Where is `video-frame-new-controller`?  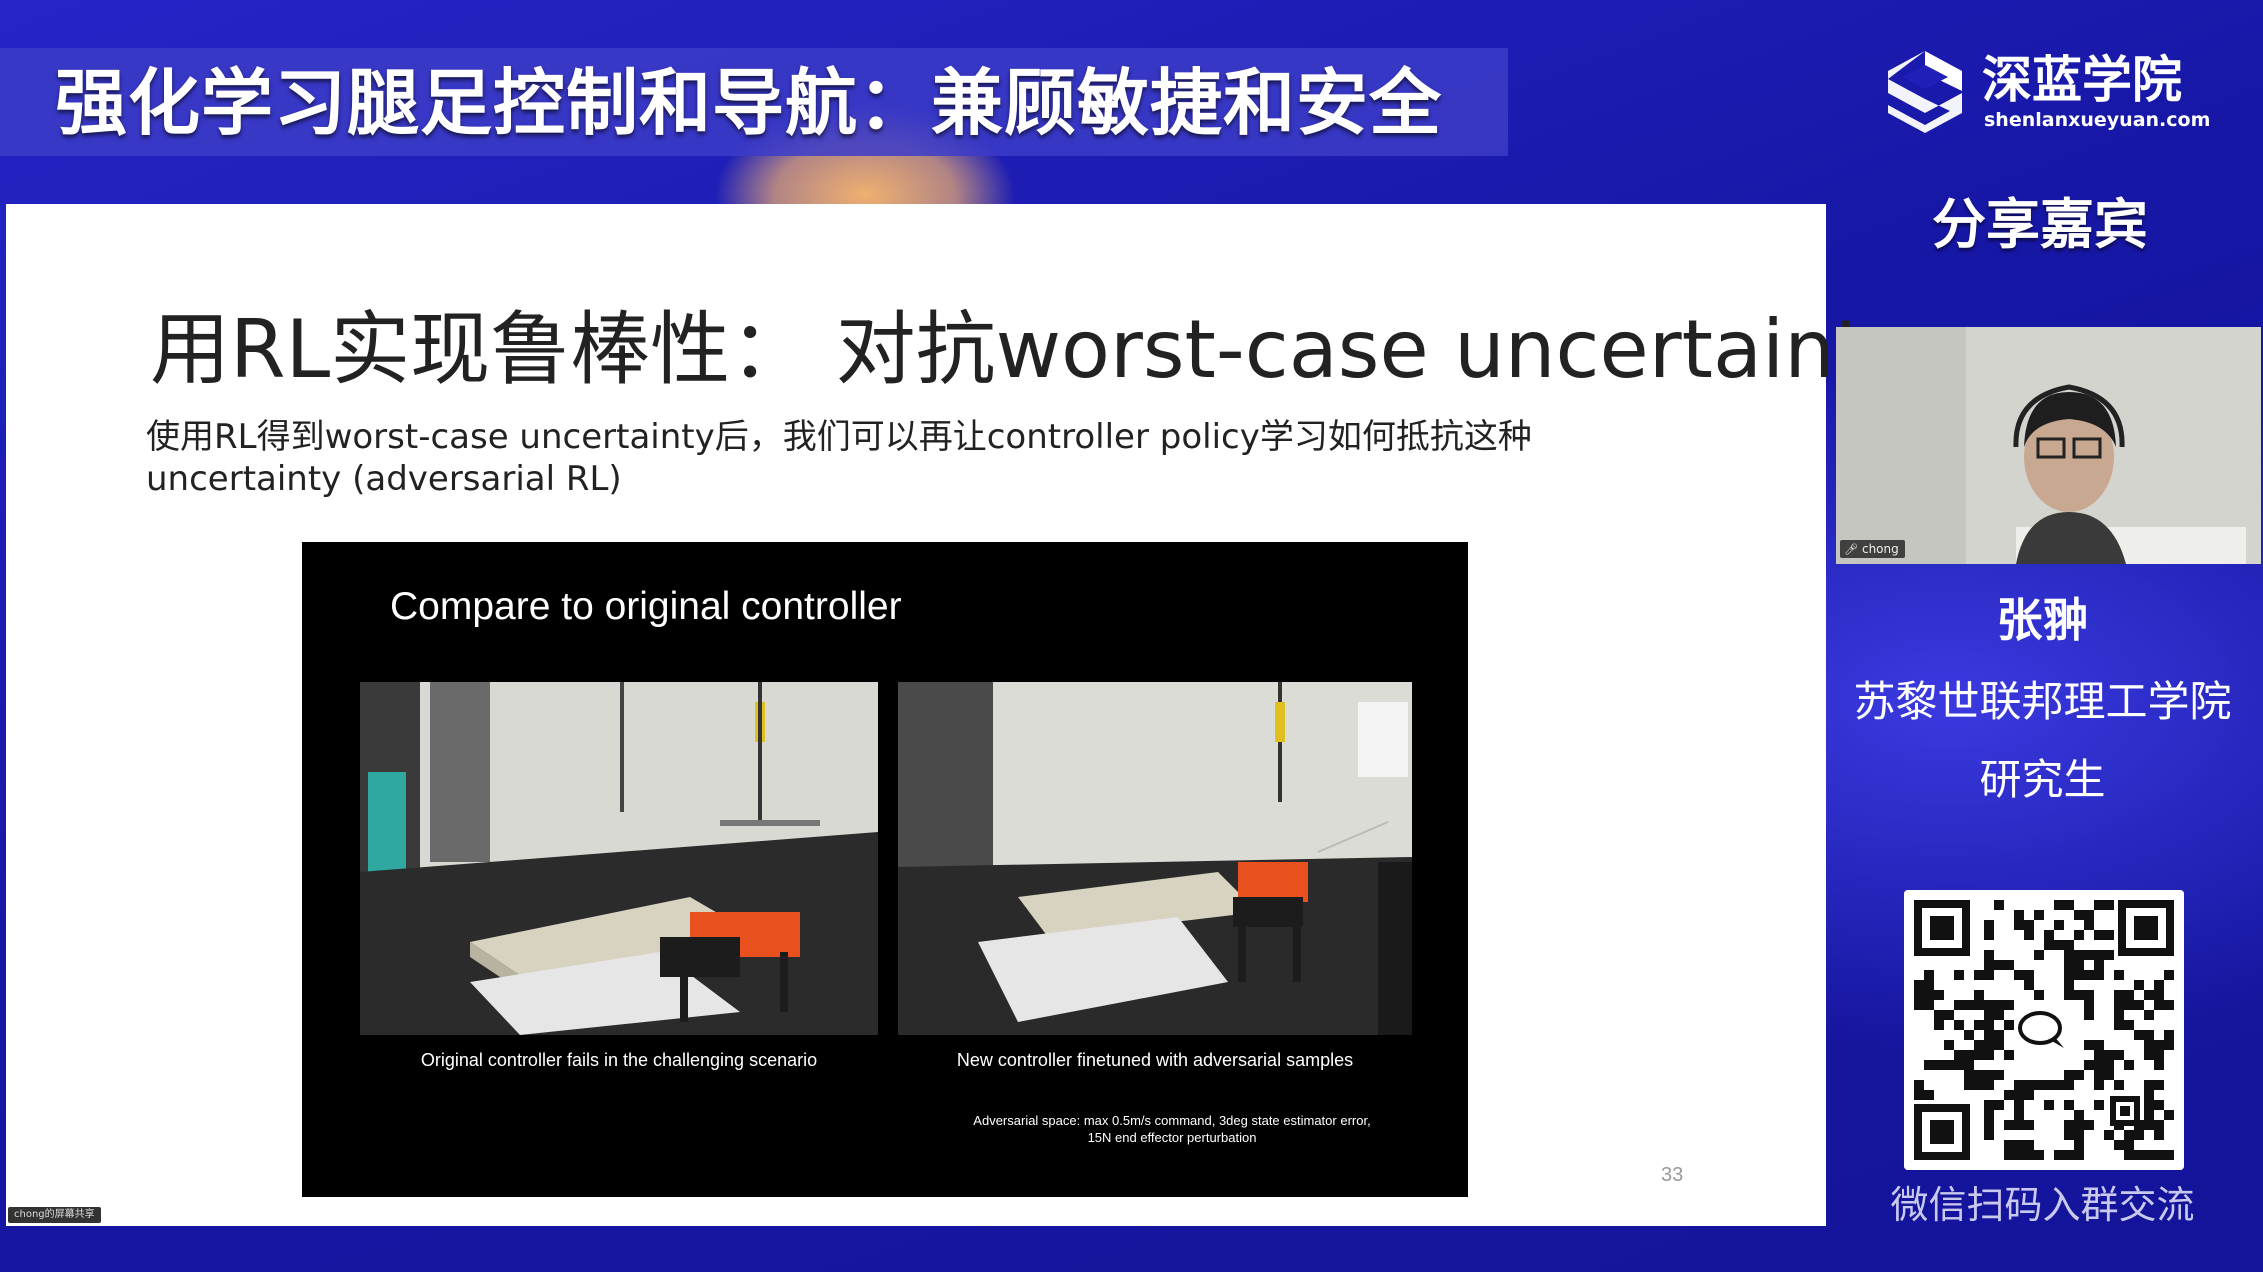 video-frame-new-controller is located at coordinates (1155, 858).